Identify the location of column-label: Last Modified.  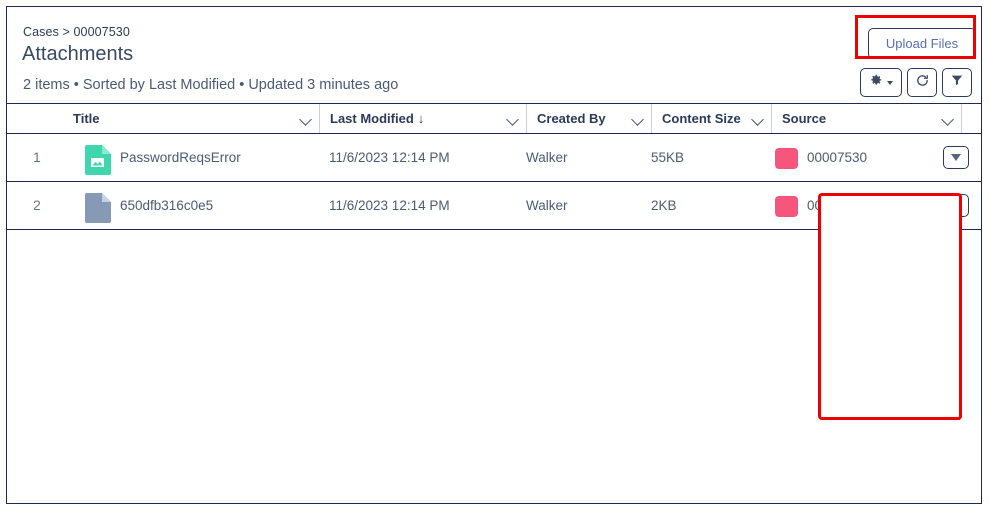
(372, 118).